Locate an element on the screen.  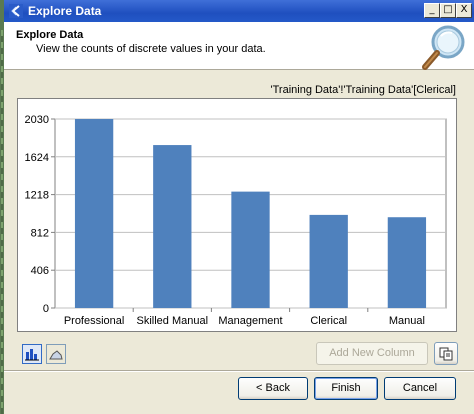
x-tick-label: Management is located at coordinates (250, 321).